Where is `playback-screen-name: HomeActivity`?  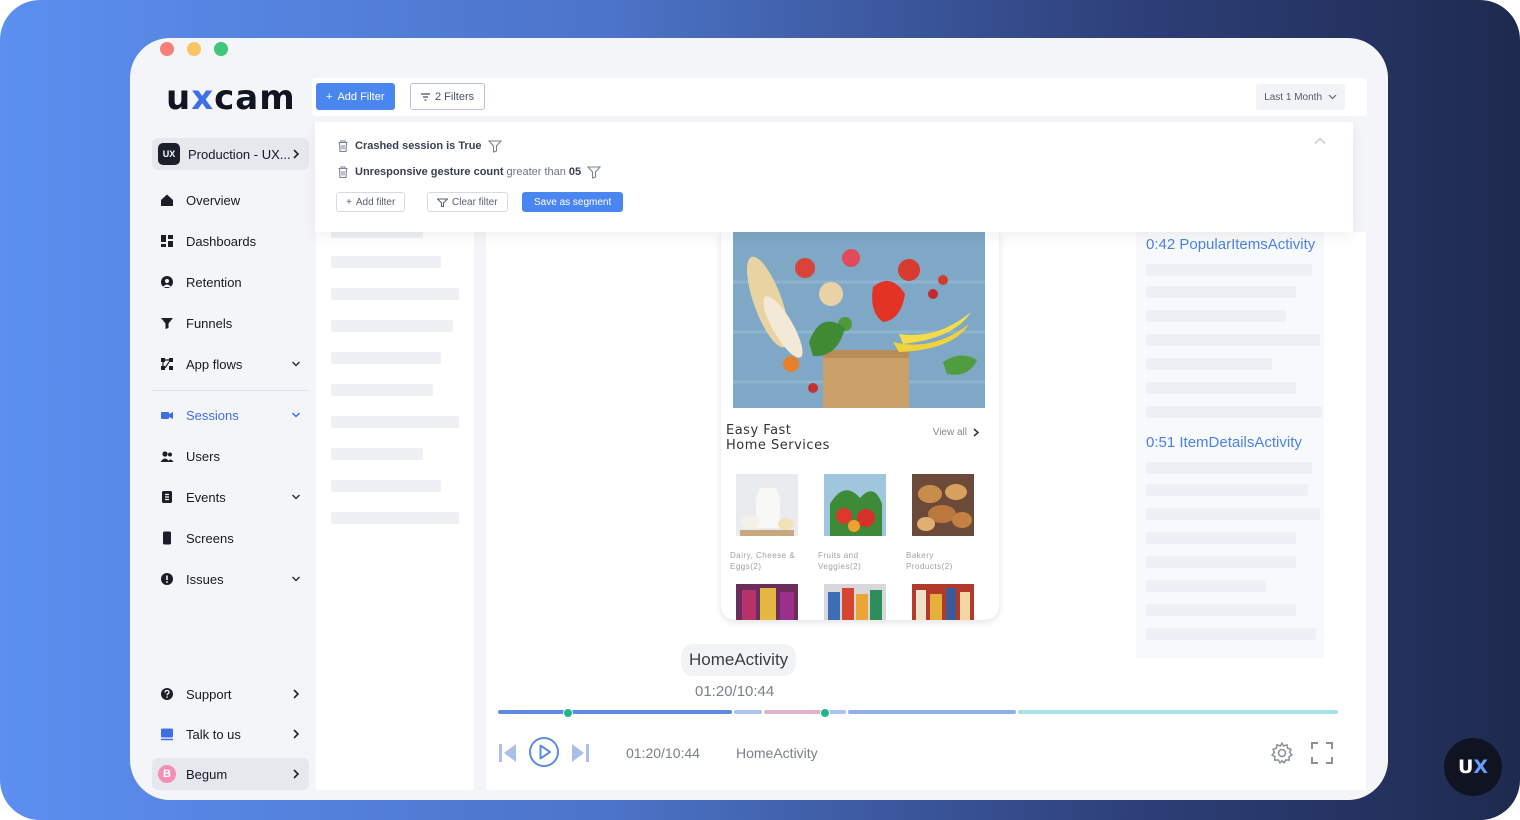 playback-screen-name: HomeActivity is located at coordinates (777, 753).